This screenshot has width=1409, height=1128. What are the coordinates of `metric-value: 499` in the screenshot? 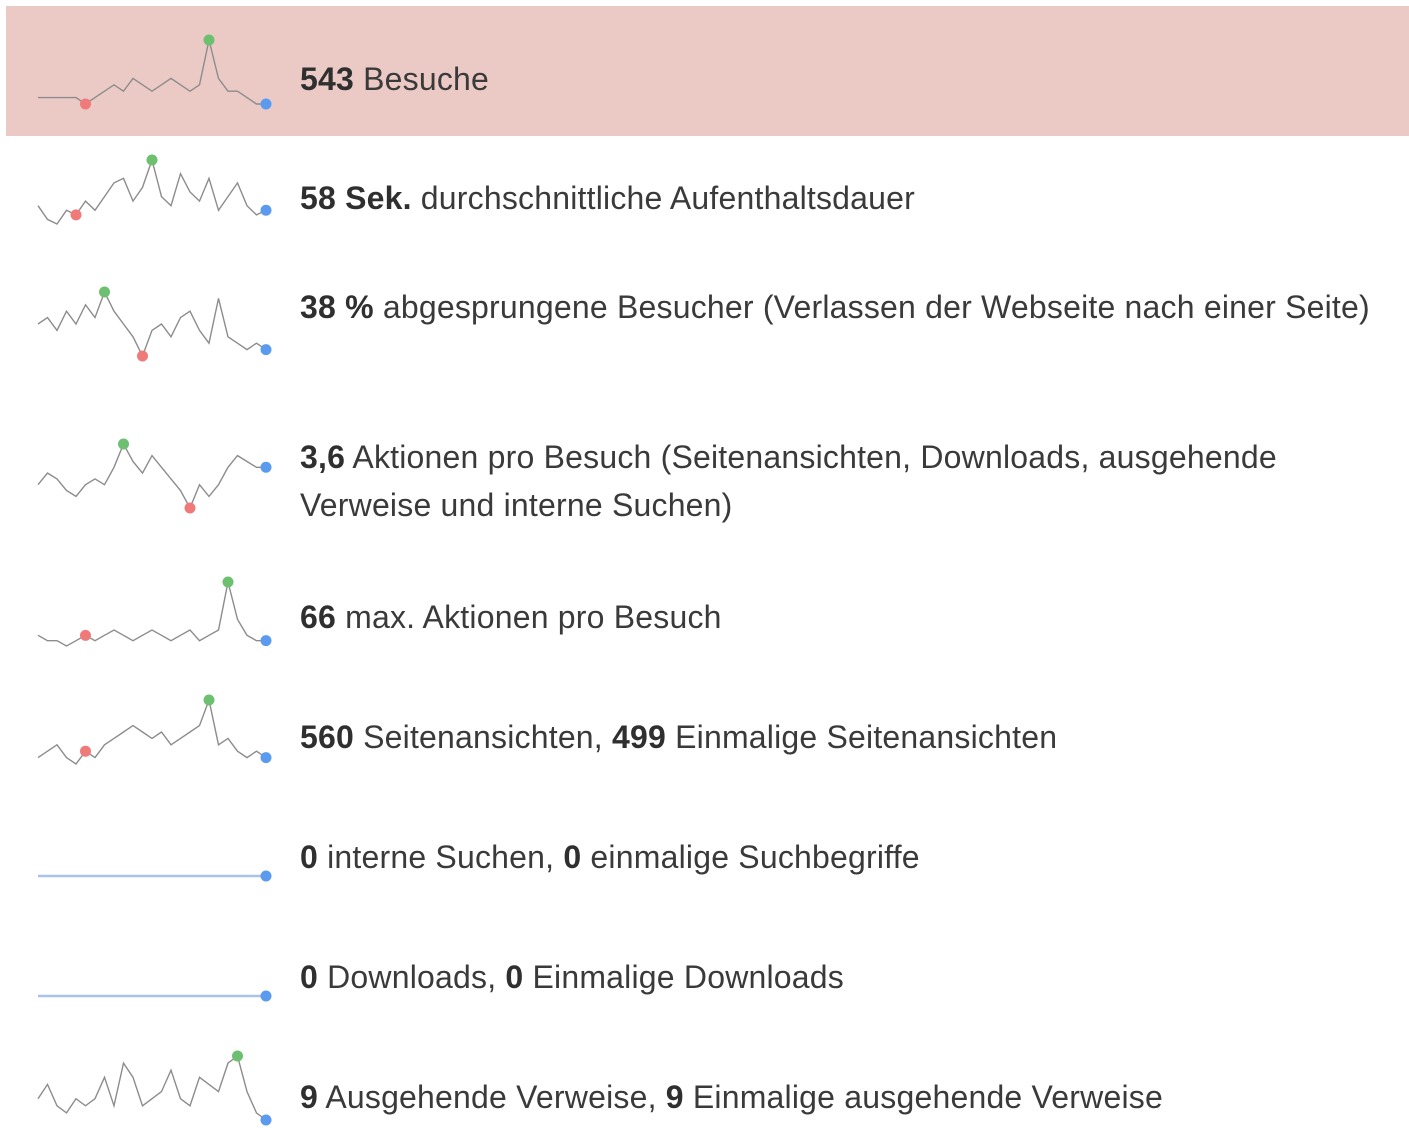 It's located at (639, 737).